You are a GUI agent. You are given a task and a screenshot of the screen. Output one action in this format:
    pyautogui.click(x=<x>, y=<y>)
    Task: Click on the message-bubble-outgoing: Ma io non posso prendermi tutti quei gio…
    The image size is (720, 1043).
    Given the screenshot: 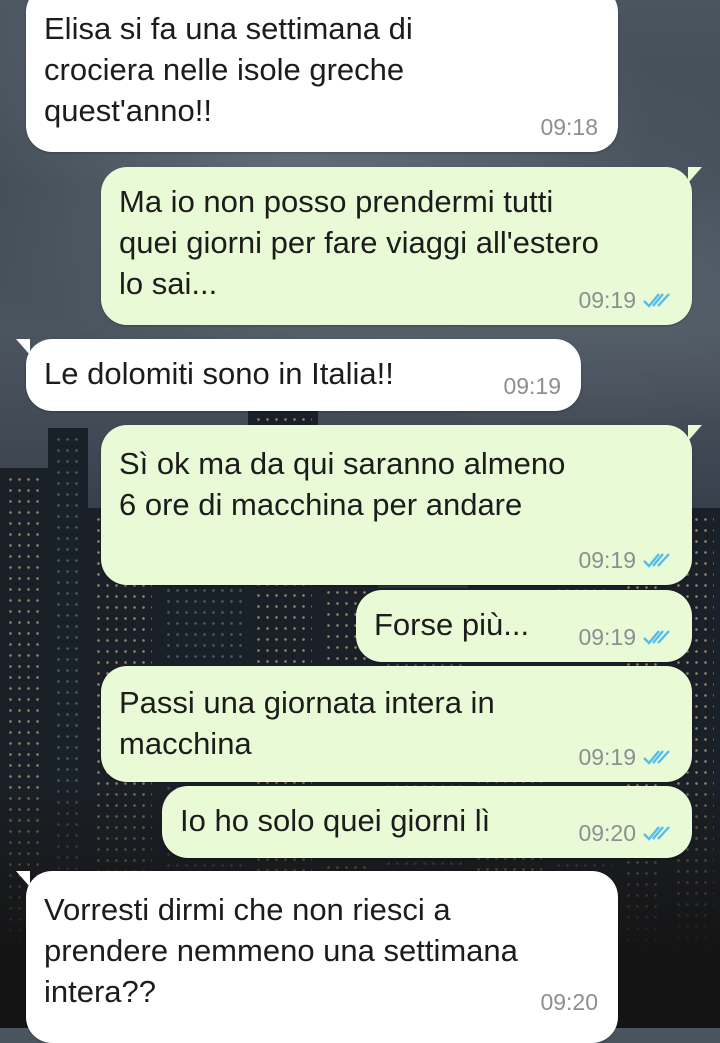 What is the action you would take?
    pyautogui.click(x=401, y=246)
    